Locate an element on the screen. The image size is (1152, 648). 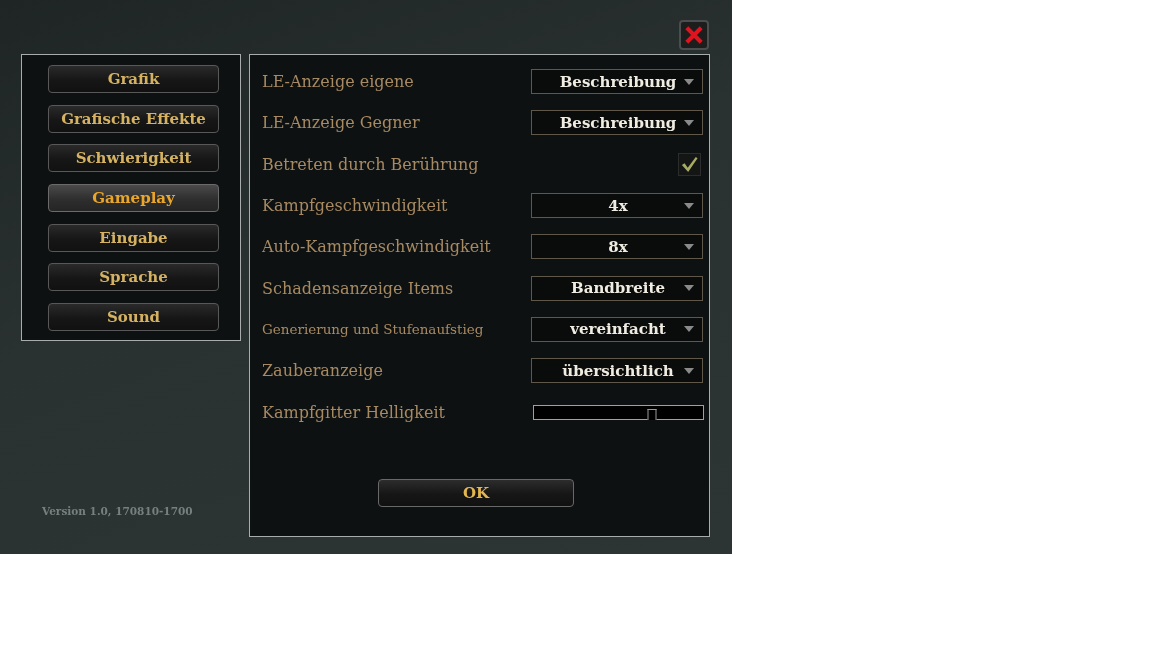
dropdown: vereinfacht is located at coordinates (617, 329).